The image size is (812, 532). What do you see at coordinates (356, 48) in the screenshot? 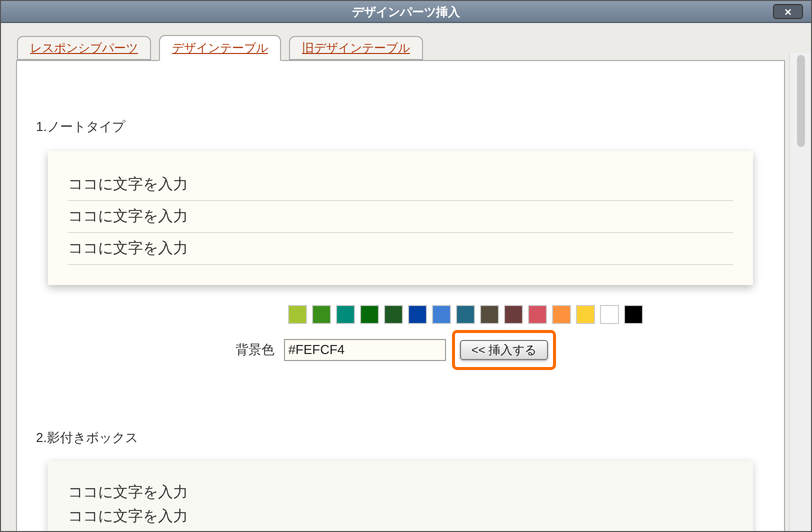
I see `tab: 旧デザインテーブル` at bounding box center [356, 48].